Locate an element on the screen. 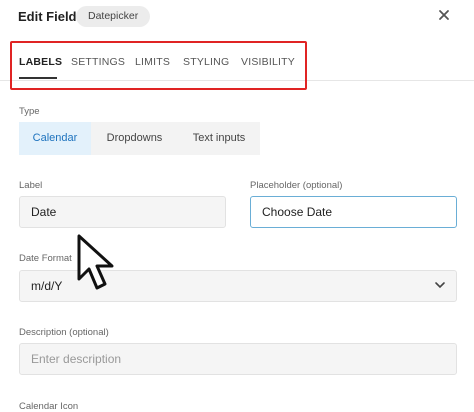 The width and height of the screenshot is (474, 412). tab-limits: LIMITS is located at coordinates (152, 62).